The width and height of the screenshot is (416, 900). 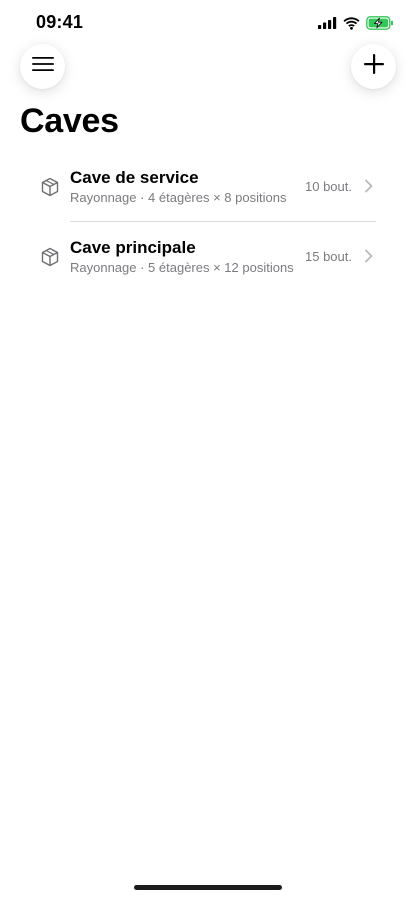 I want to click on list-item-title: Cave principale, so click(x=133, y=247).